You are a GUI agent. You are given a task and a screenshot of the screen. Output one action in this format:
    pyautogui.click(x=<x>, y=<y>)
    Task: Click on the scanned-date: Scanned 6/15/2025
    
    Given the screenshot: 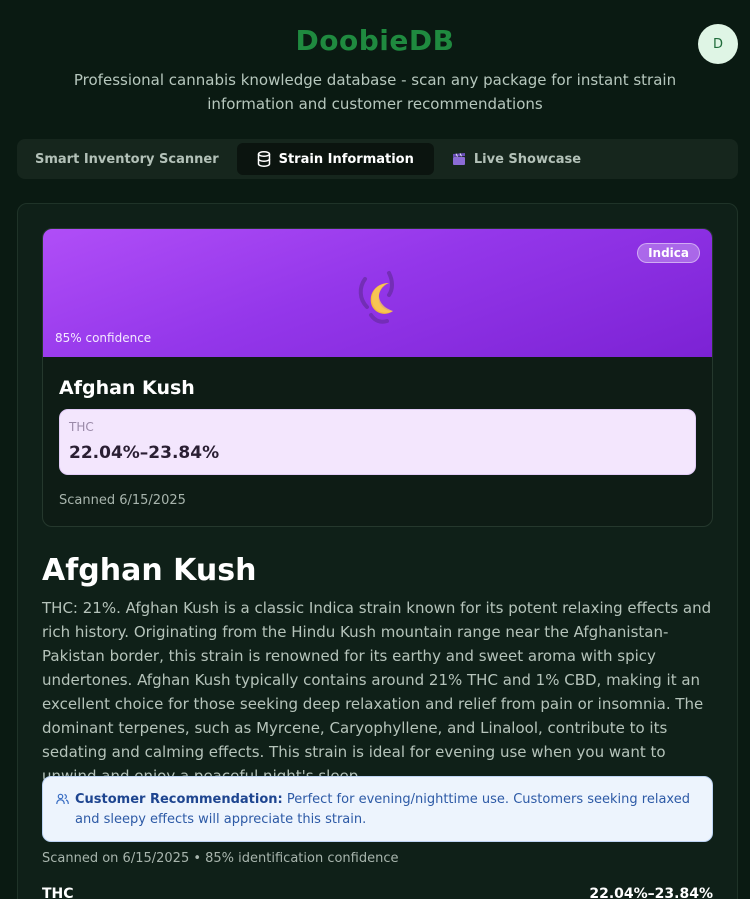 What is the action you would take?
    pyautogui.click(x=122, y=500)
    